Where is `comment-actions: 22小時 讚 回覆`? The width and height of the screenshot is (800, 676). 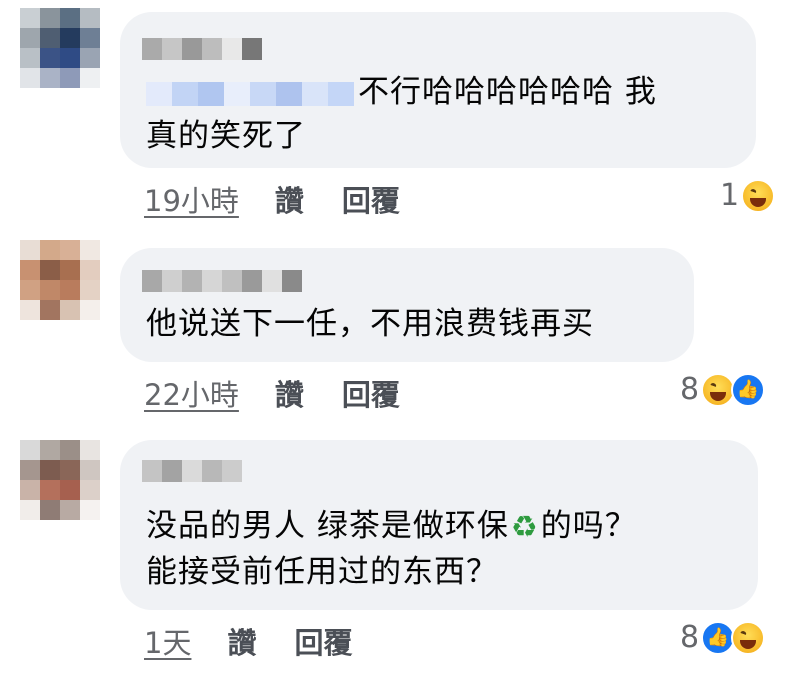
comment-actions: 22小時 讚 回覆 is located at coordinates (291, 393).